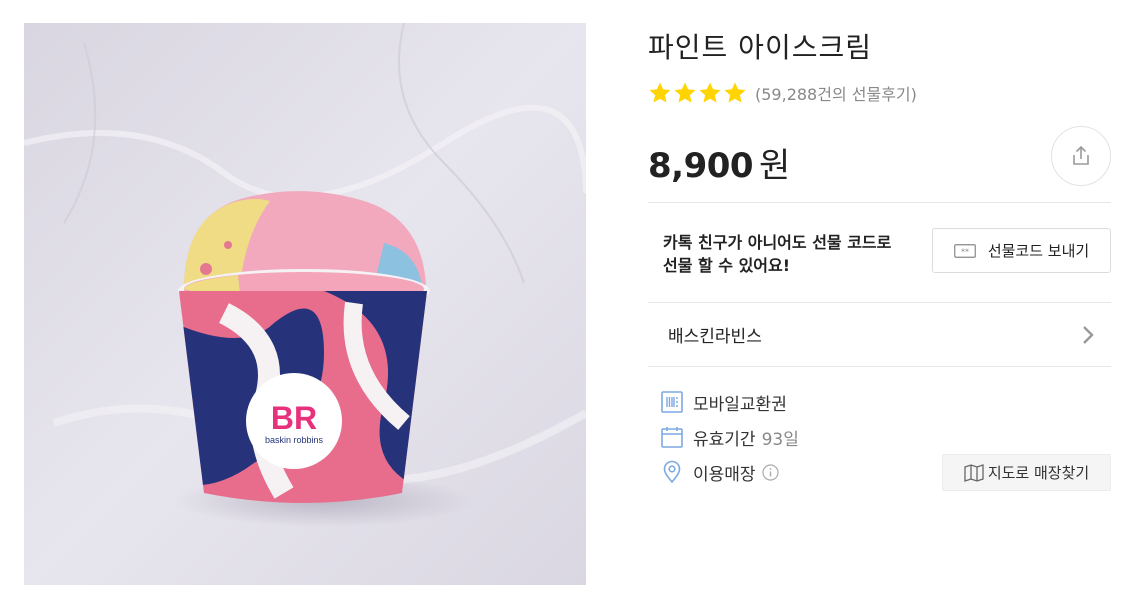 Image resolution: width=1140 pixels, height=609 pixels. I want to click on price-unit: 원, so click(774, 166).